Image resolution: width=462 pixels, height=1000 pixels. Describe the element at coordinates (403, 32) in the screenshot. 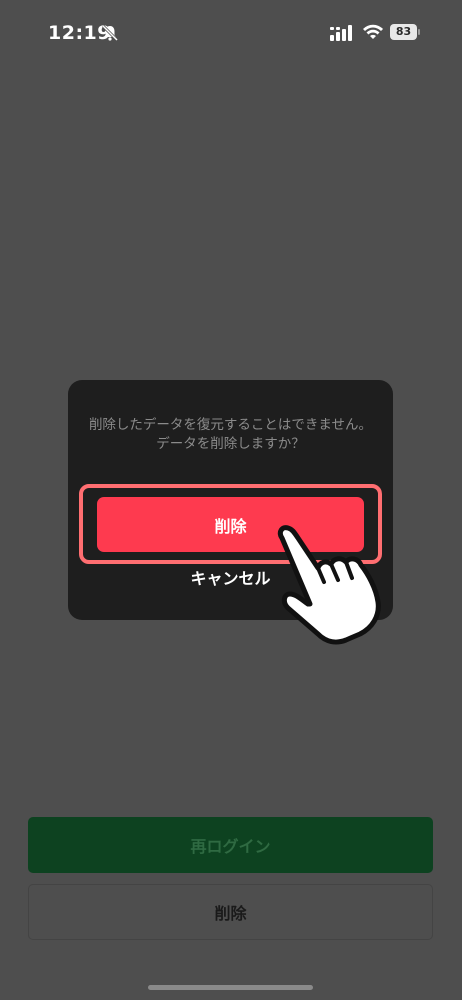

I see `battery-icon: 83` at that location.